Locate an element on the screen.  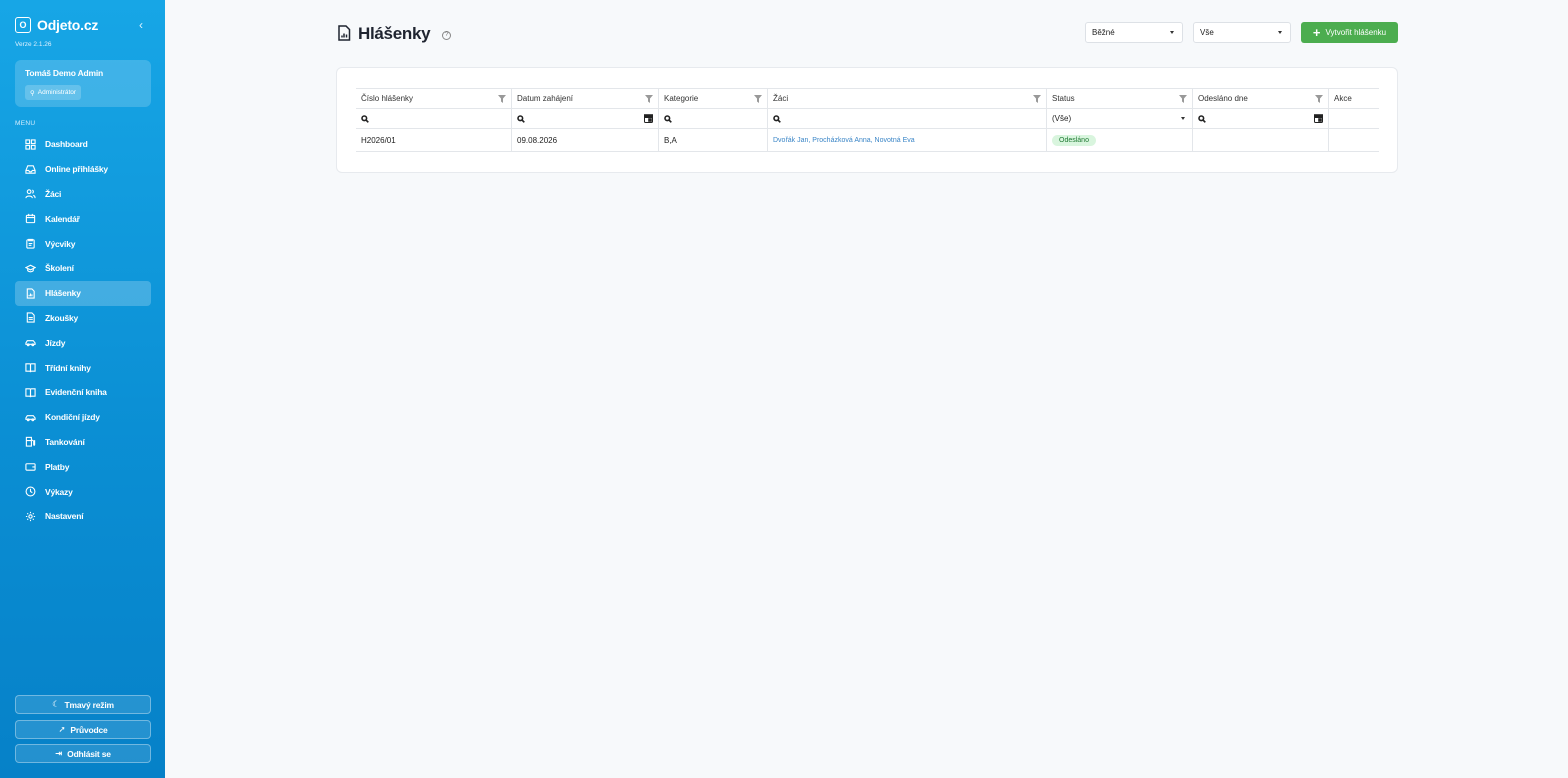
logout-label: Odhlásit se is located at coordinates (89, 753).